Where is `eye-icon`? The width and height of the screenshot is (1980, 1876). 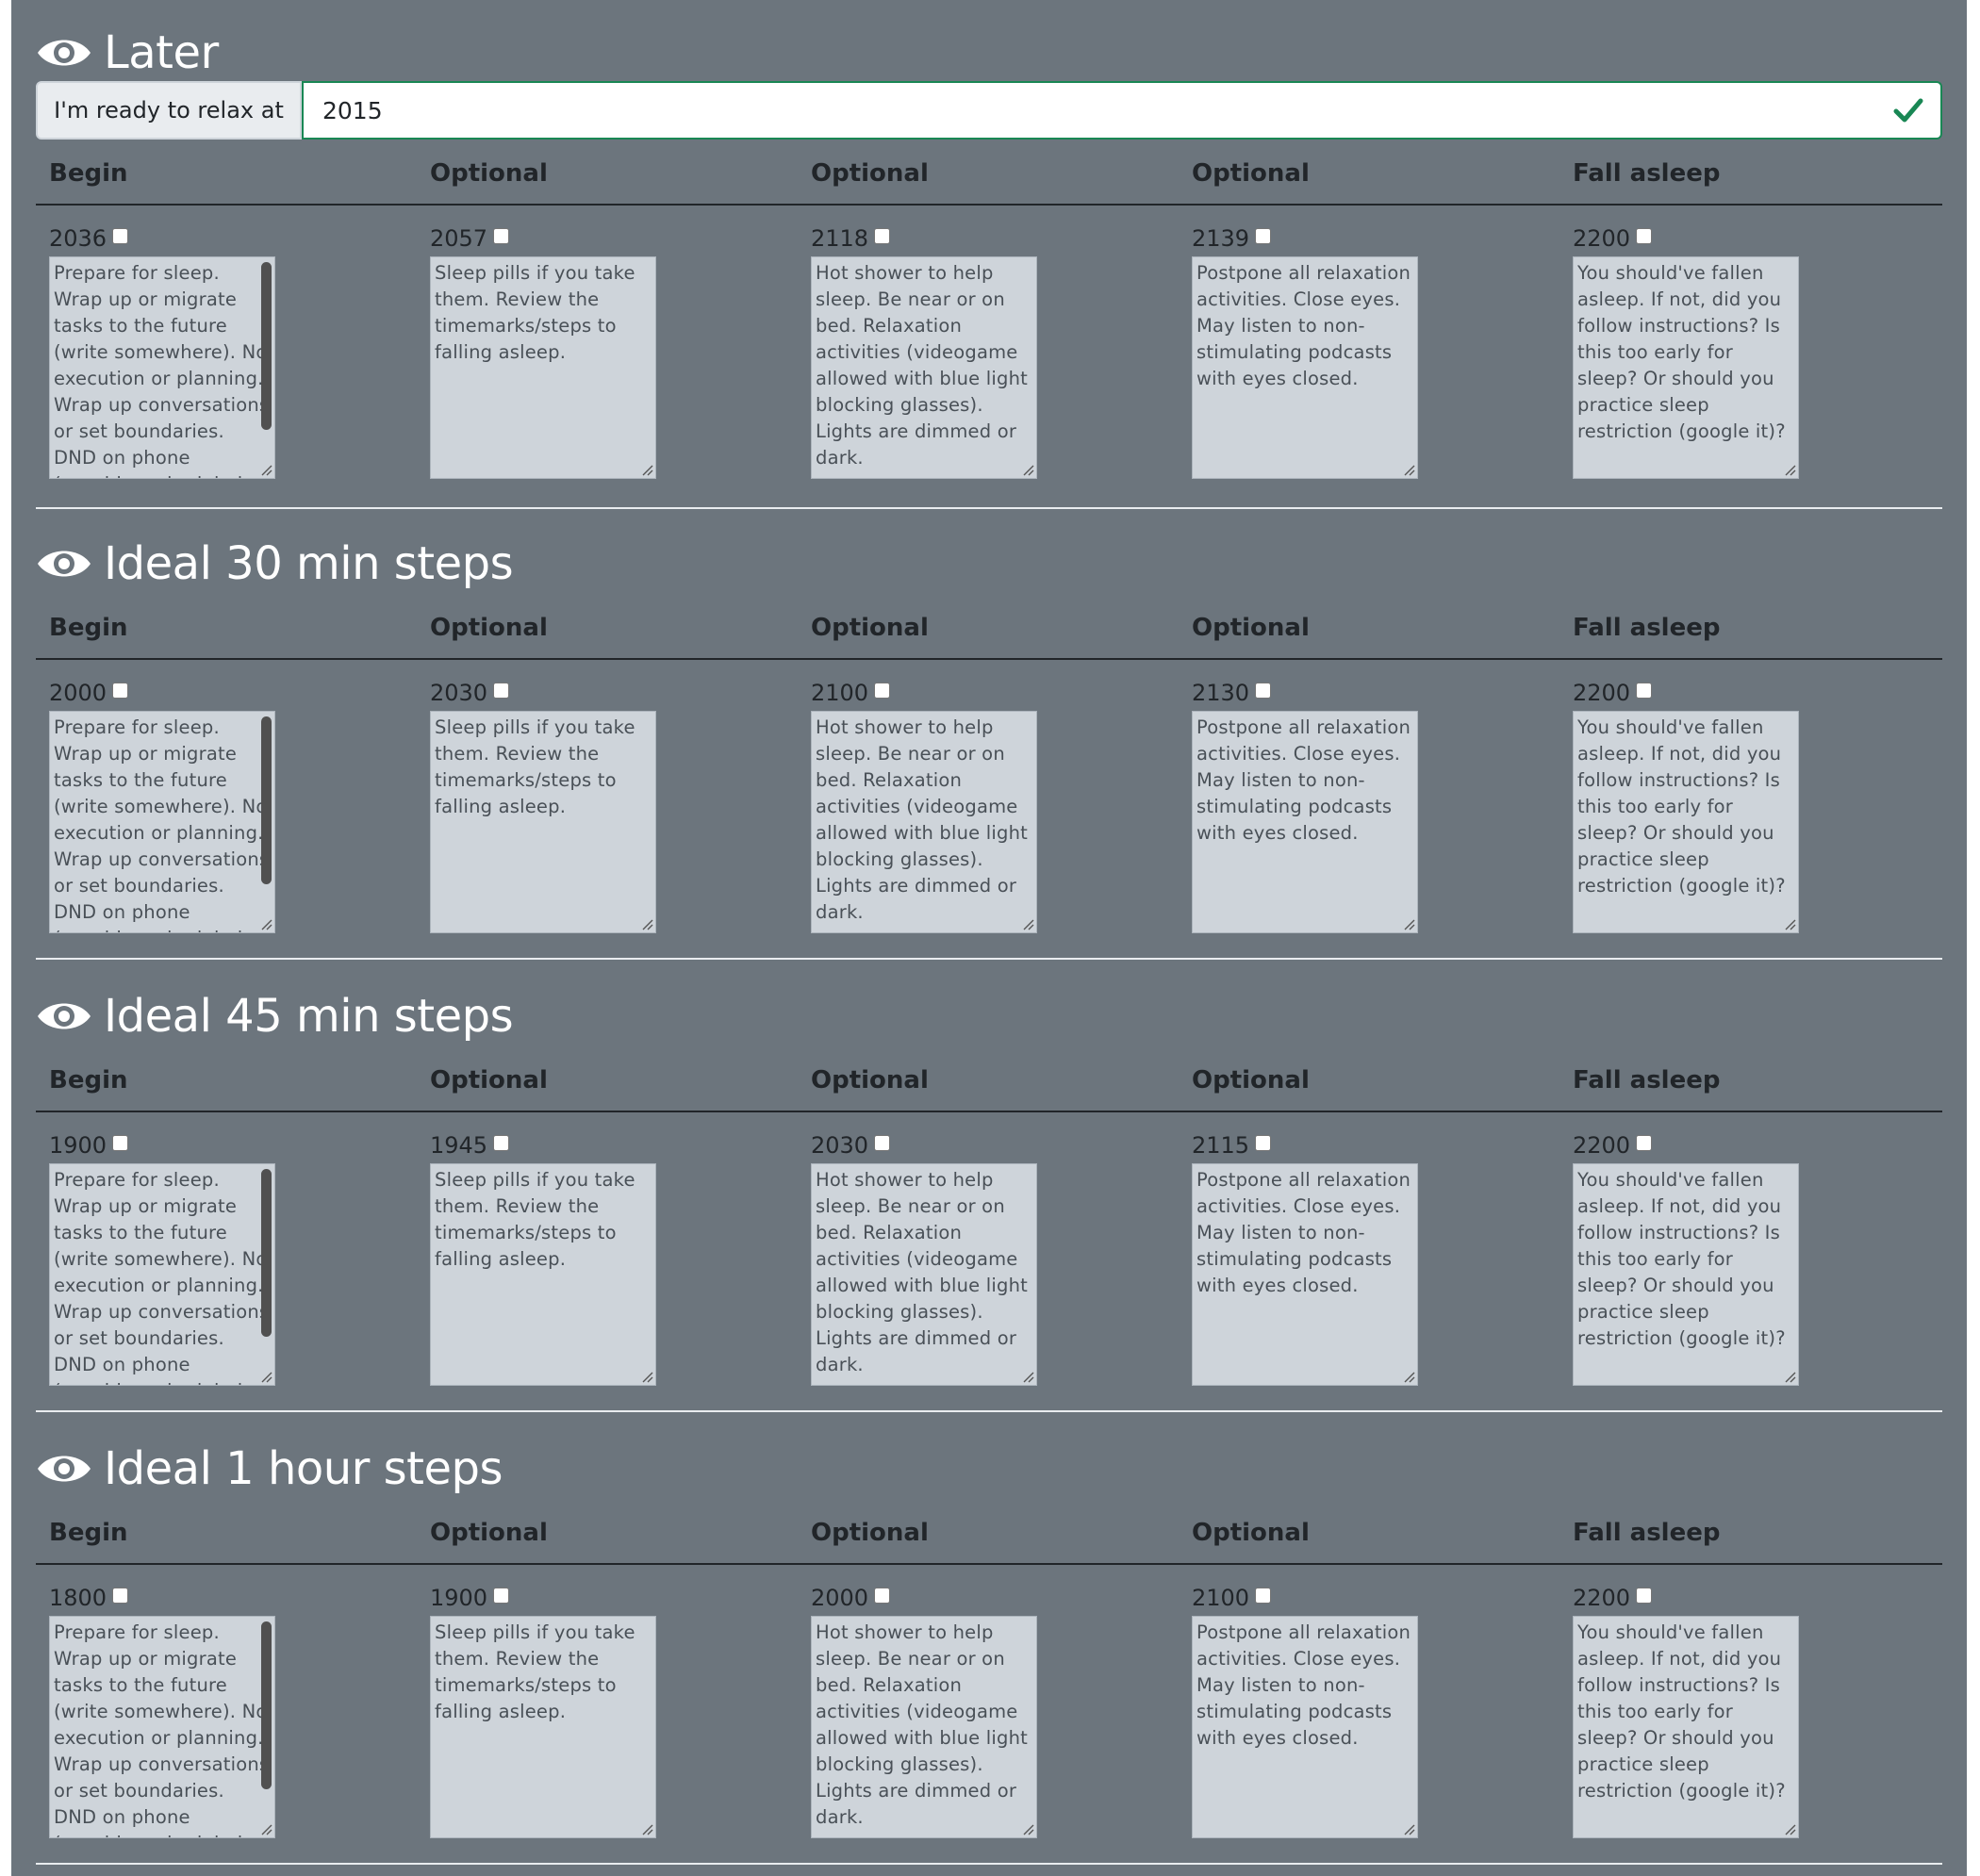 eye-icon is located at coordinates (64, 1469).